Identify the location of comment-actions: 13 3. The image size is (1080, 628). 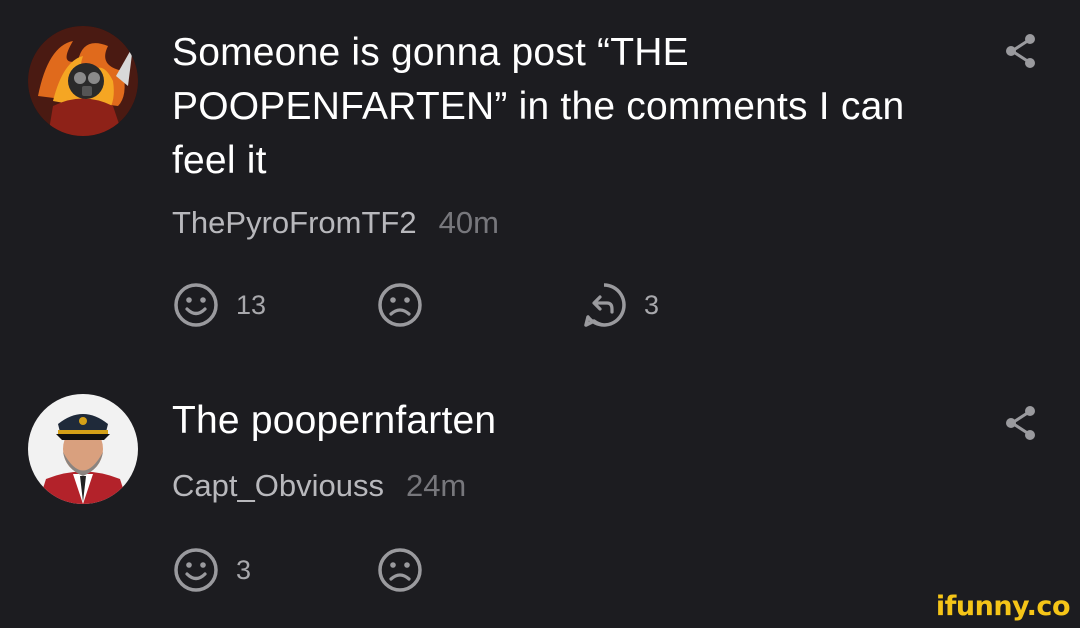
(472, 305).